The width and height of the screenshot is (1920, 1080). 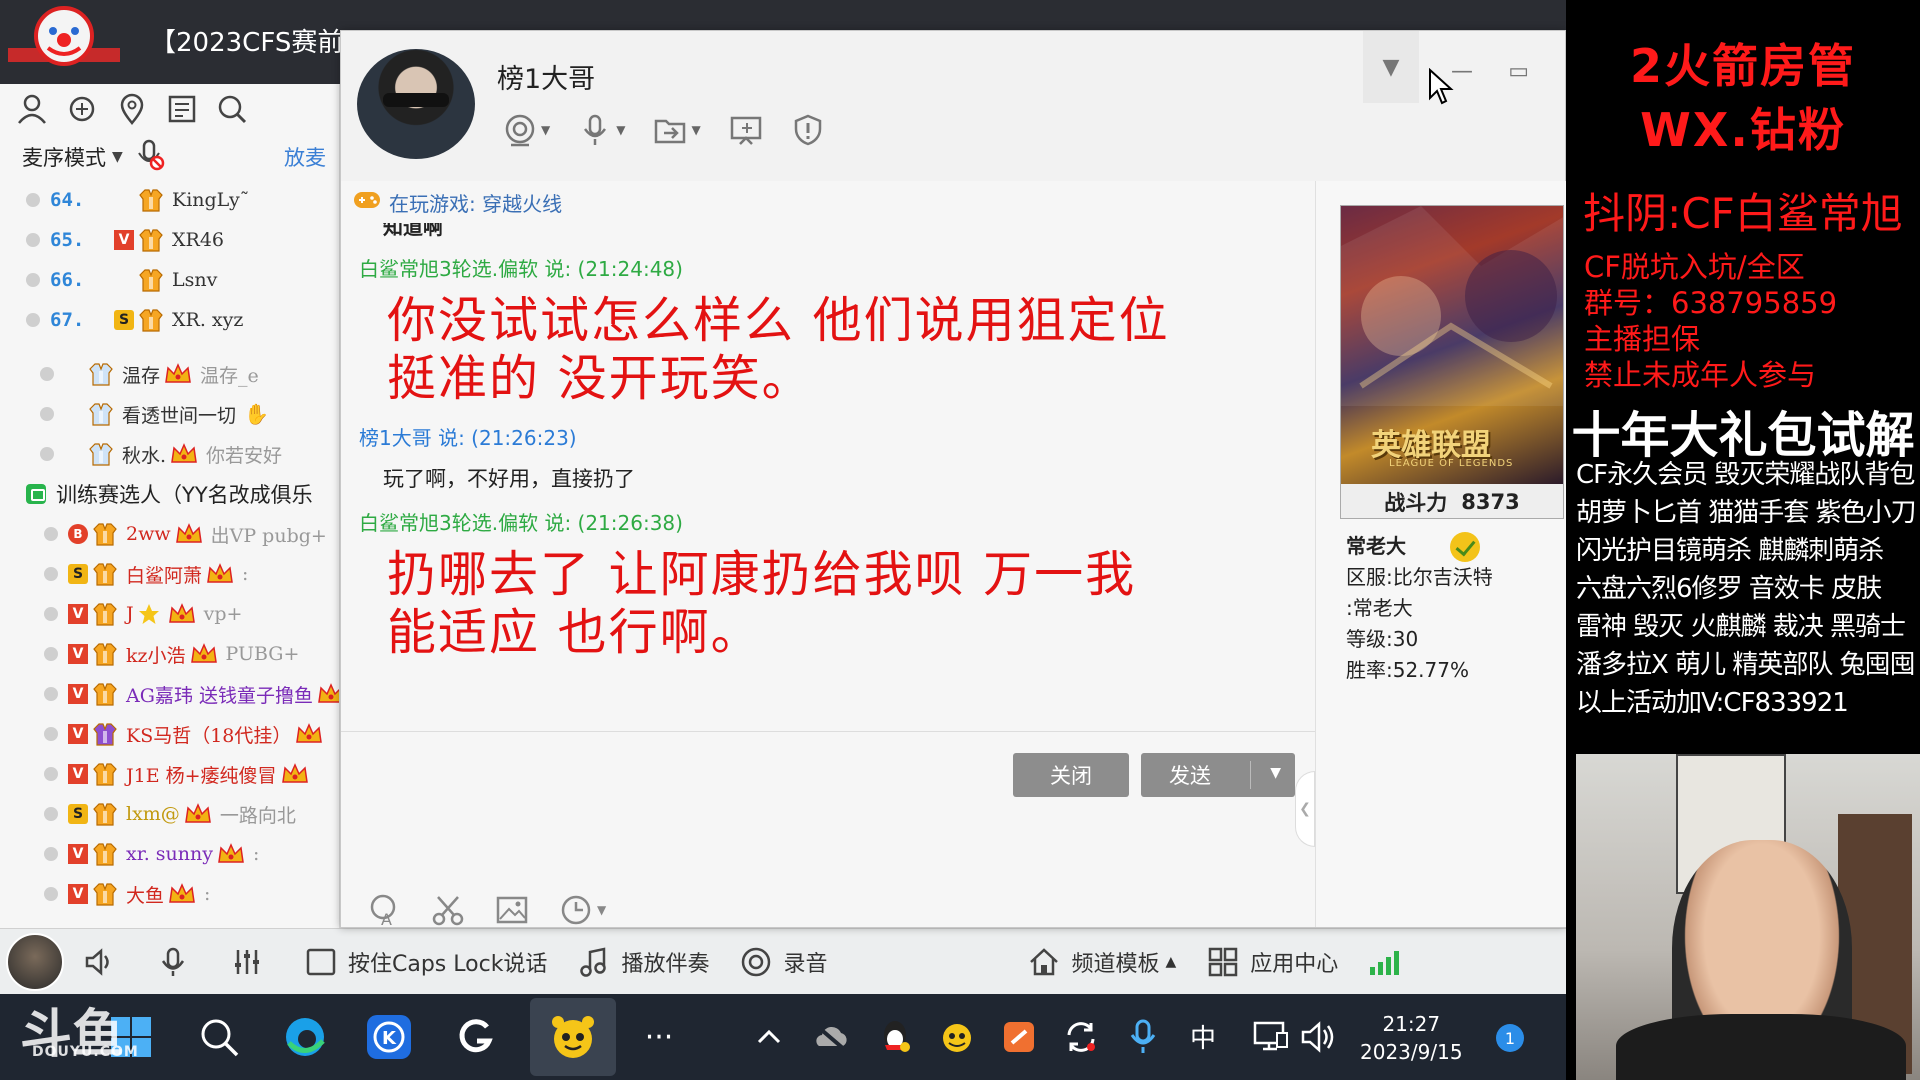 I want to click on member-item: V J1E 杨+痿纯傻冒, so click(x=169, y=774).